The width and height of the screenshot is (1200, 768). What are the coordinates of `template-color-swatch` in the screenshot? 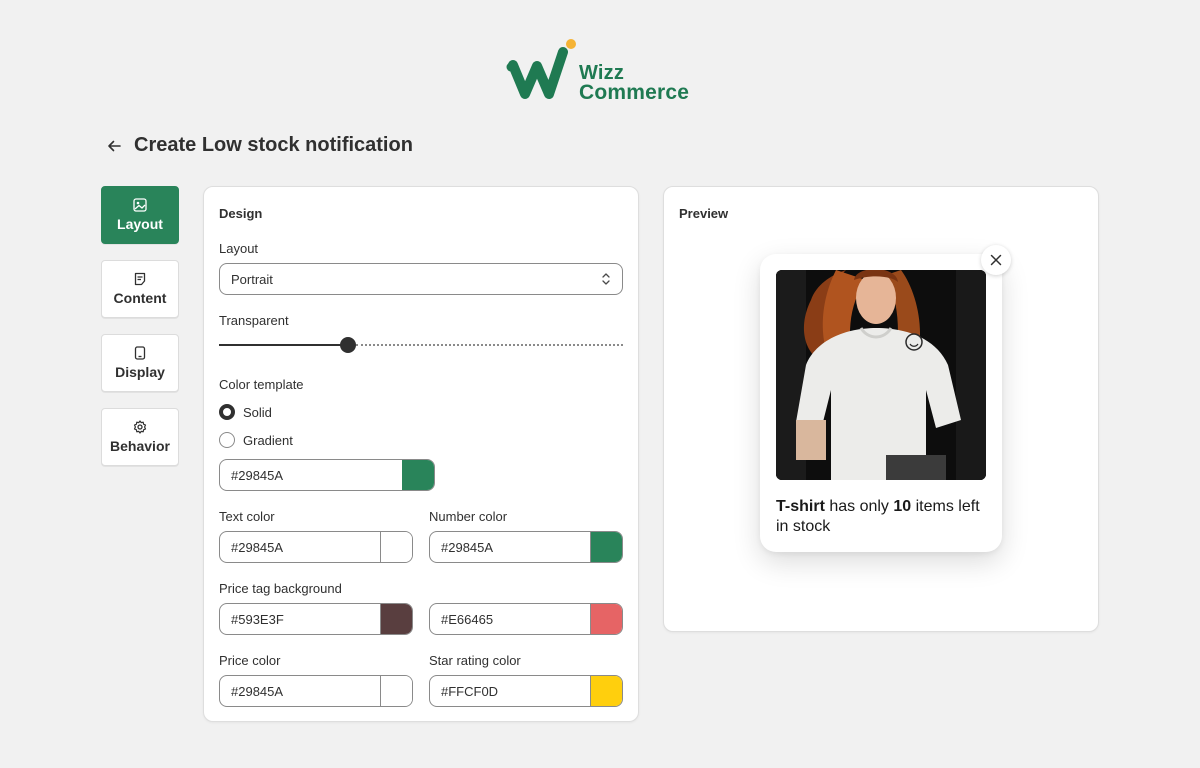 It's located at (418, 475).